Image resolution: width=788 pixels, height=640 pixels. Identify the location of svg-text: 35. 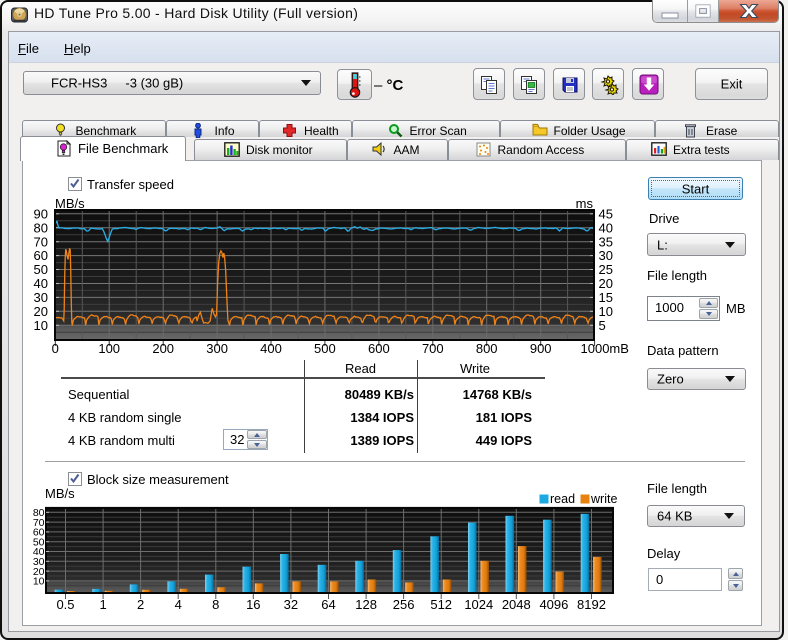
(606, 241).